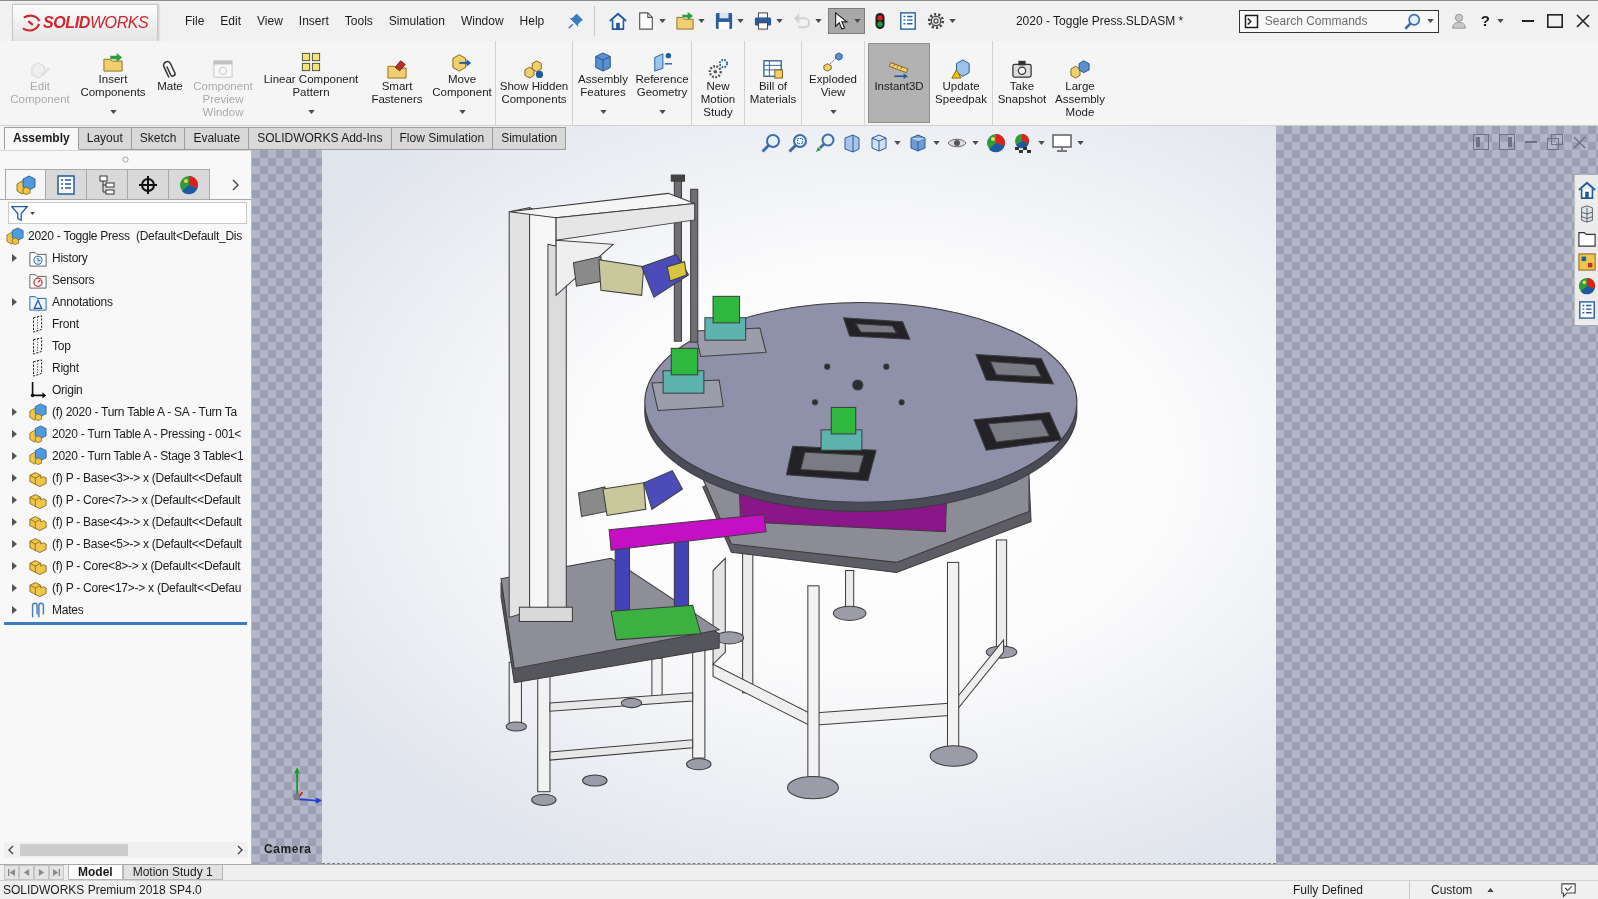 The width and height of the screenshot is (1598, 899). What do you see at coordinates (662, 62) in the screenshot?
I see `plane-point-icon` at bounding box center [662, 62].